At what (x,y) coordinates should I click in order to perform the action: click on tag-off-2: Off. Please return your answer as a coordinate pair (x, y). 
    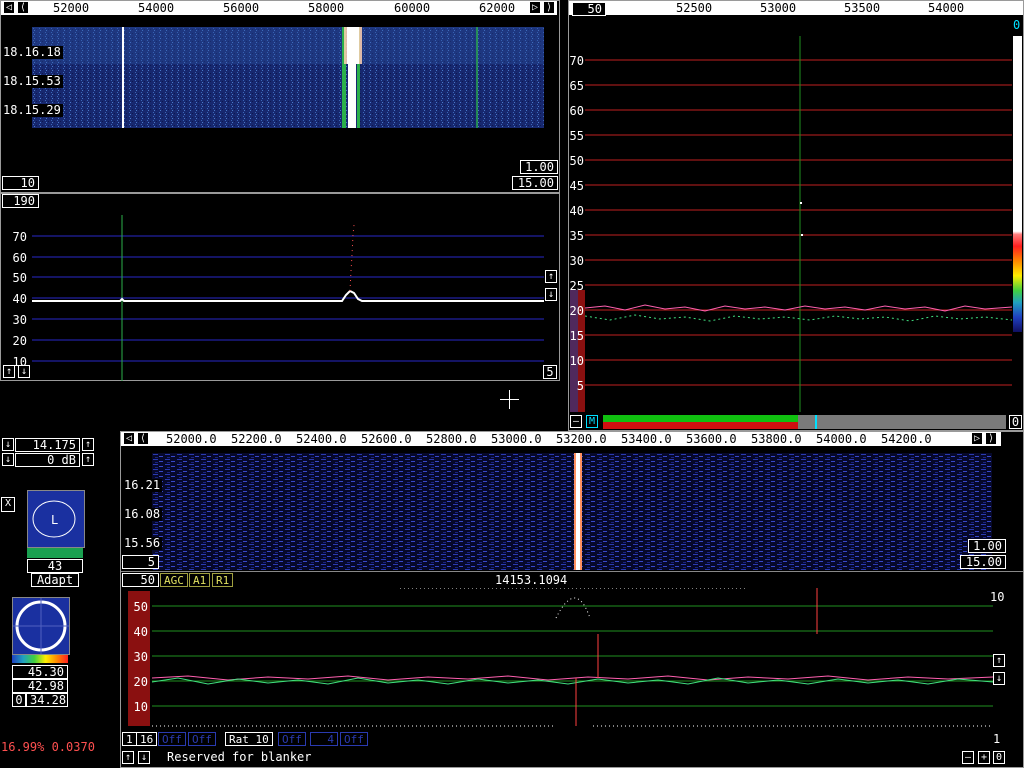
    Looking at the image, I should click on (202, 739).